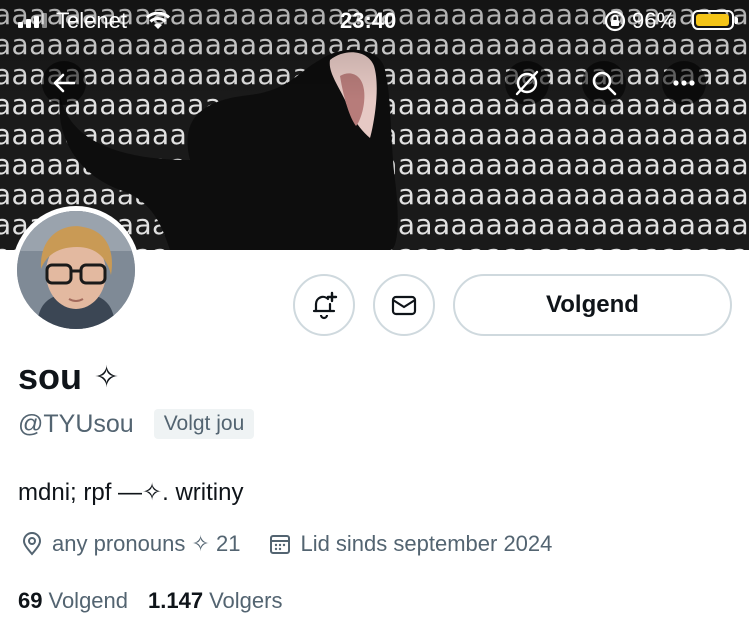 The image size is (749, 627). What do you see at coordinates (30, 600) in the screenshot?
I see `following-count: 69` at bounding box center [30, 600].